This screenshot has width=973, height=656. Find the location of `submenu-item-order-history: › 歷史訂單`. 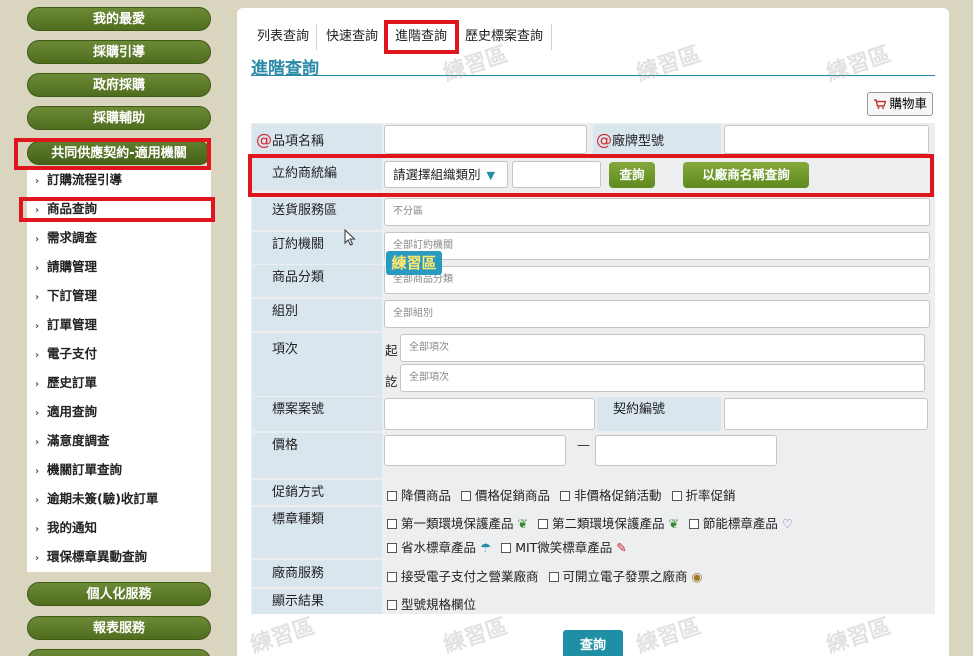

submenu-item-order-history: › 歷史訂單 is located at coordinates (119, 383).